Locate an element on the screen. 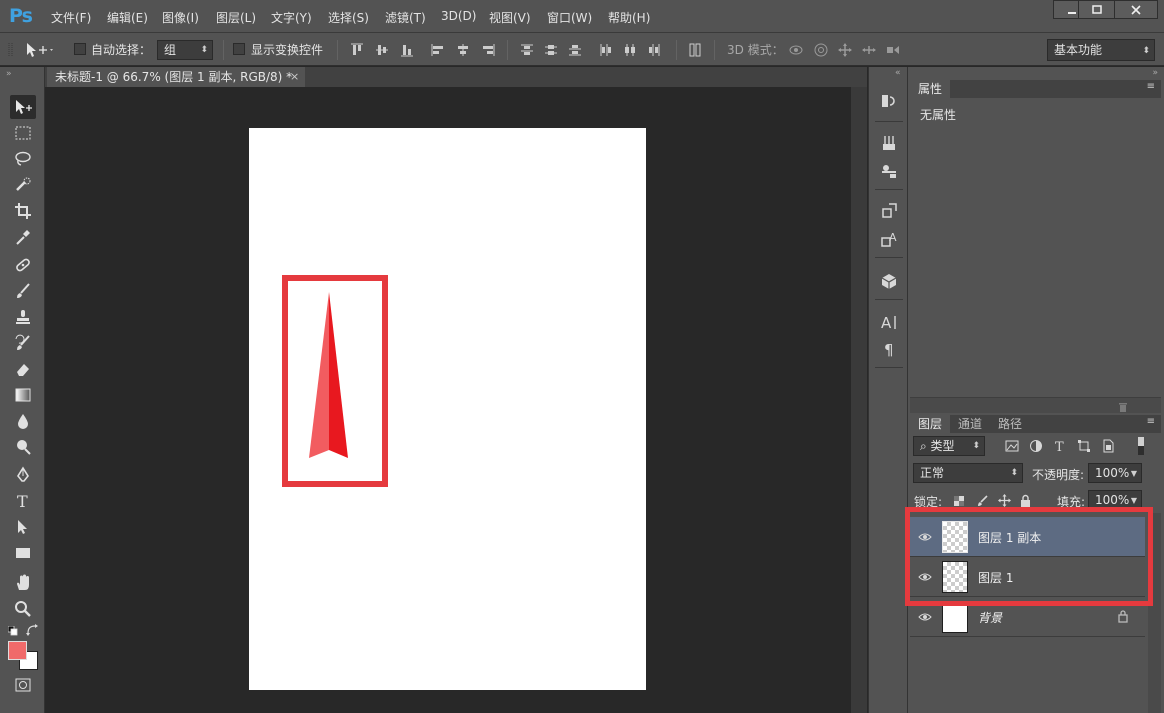 The width and height of the screenshot is (1164, 713). blend-mode-dropdown: 正常 ⬍ is located at coordinates (968, 473).